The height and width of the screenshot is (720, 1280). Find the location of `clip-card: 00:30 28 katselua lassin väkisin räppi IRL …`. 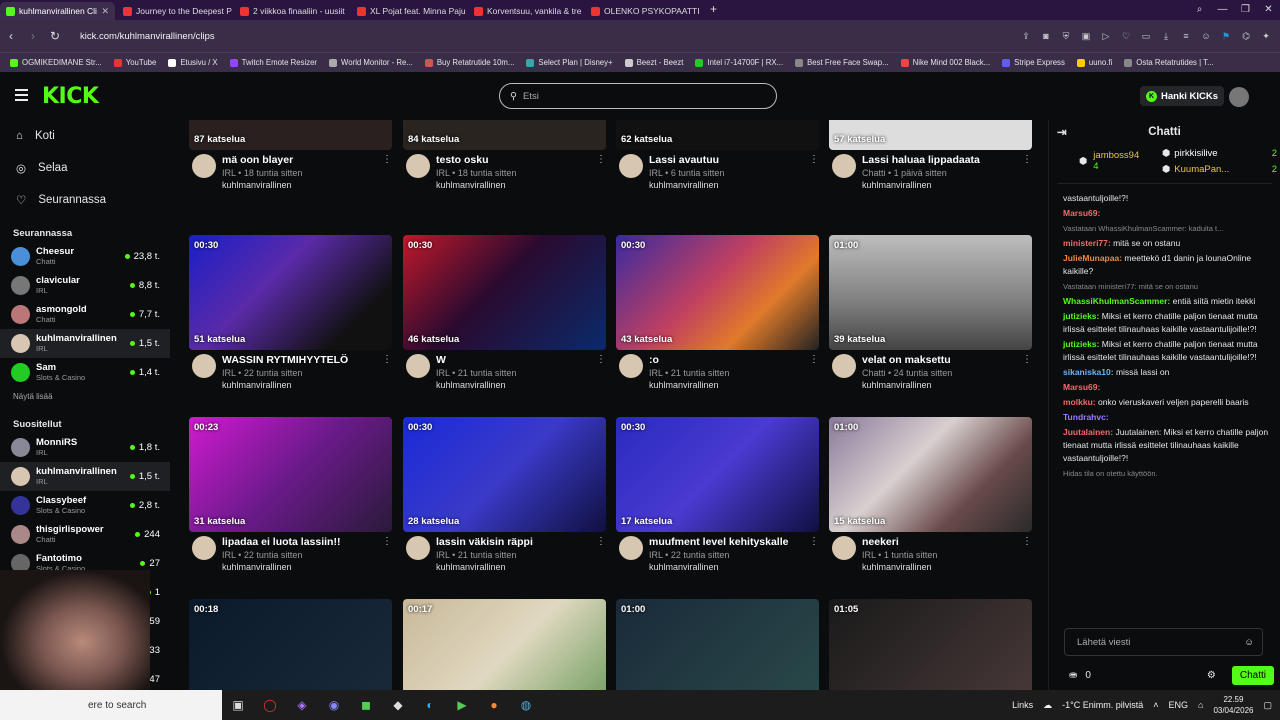

clip-card: 00:30 28 katselua lassin väkisin räppi IRL … is located at coordinates (504, 495).